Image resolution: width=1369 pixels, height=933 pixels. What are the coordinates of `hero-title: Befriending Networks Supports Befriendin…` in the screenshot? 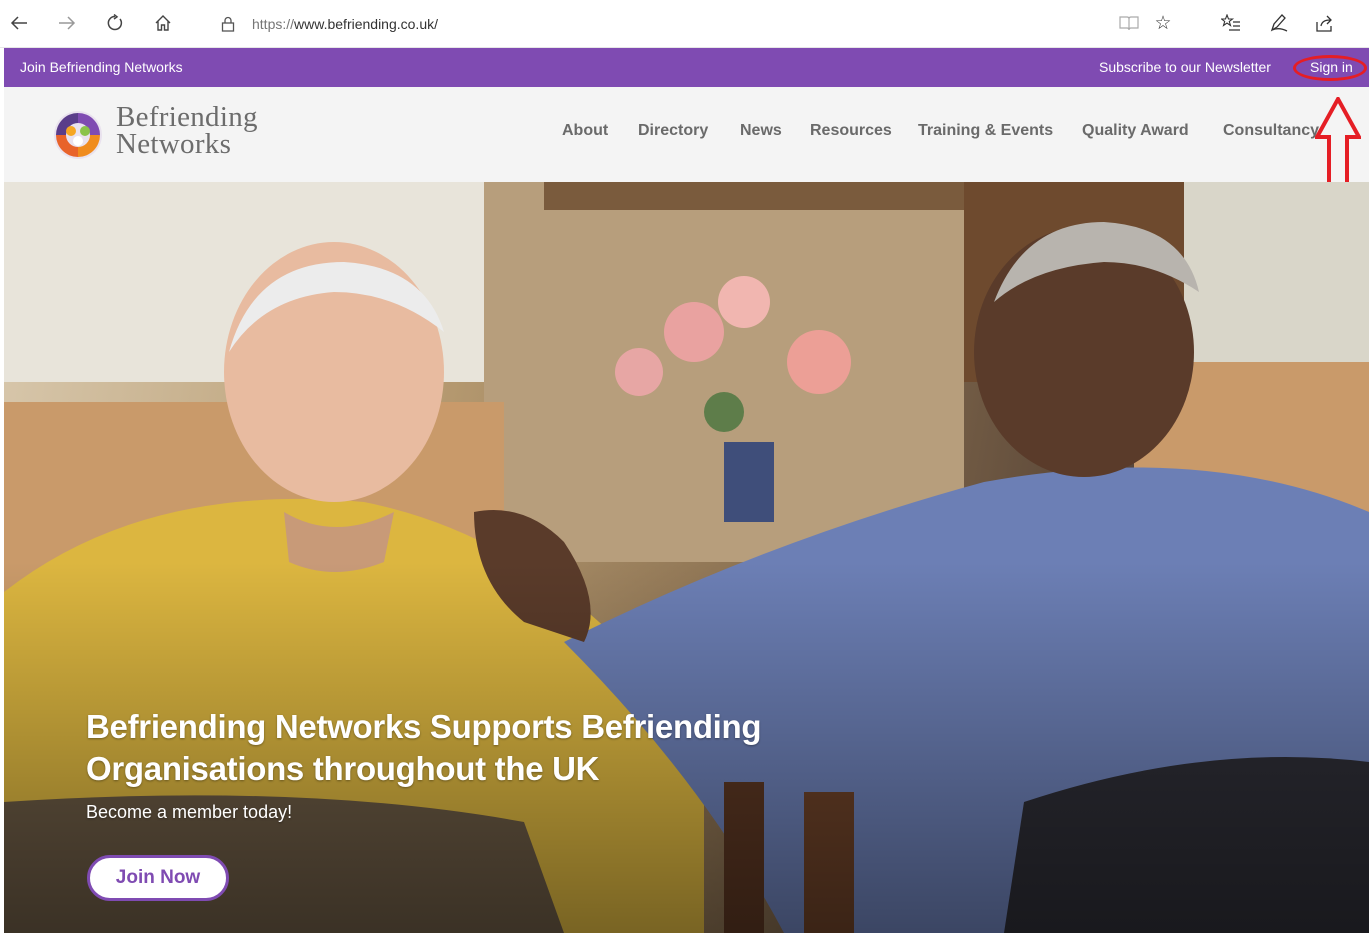 It's located at (466, 748).